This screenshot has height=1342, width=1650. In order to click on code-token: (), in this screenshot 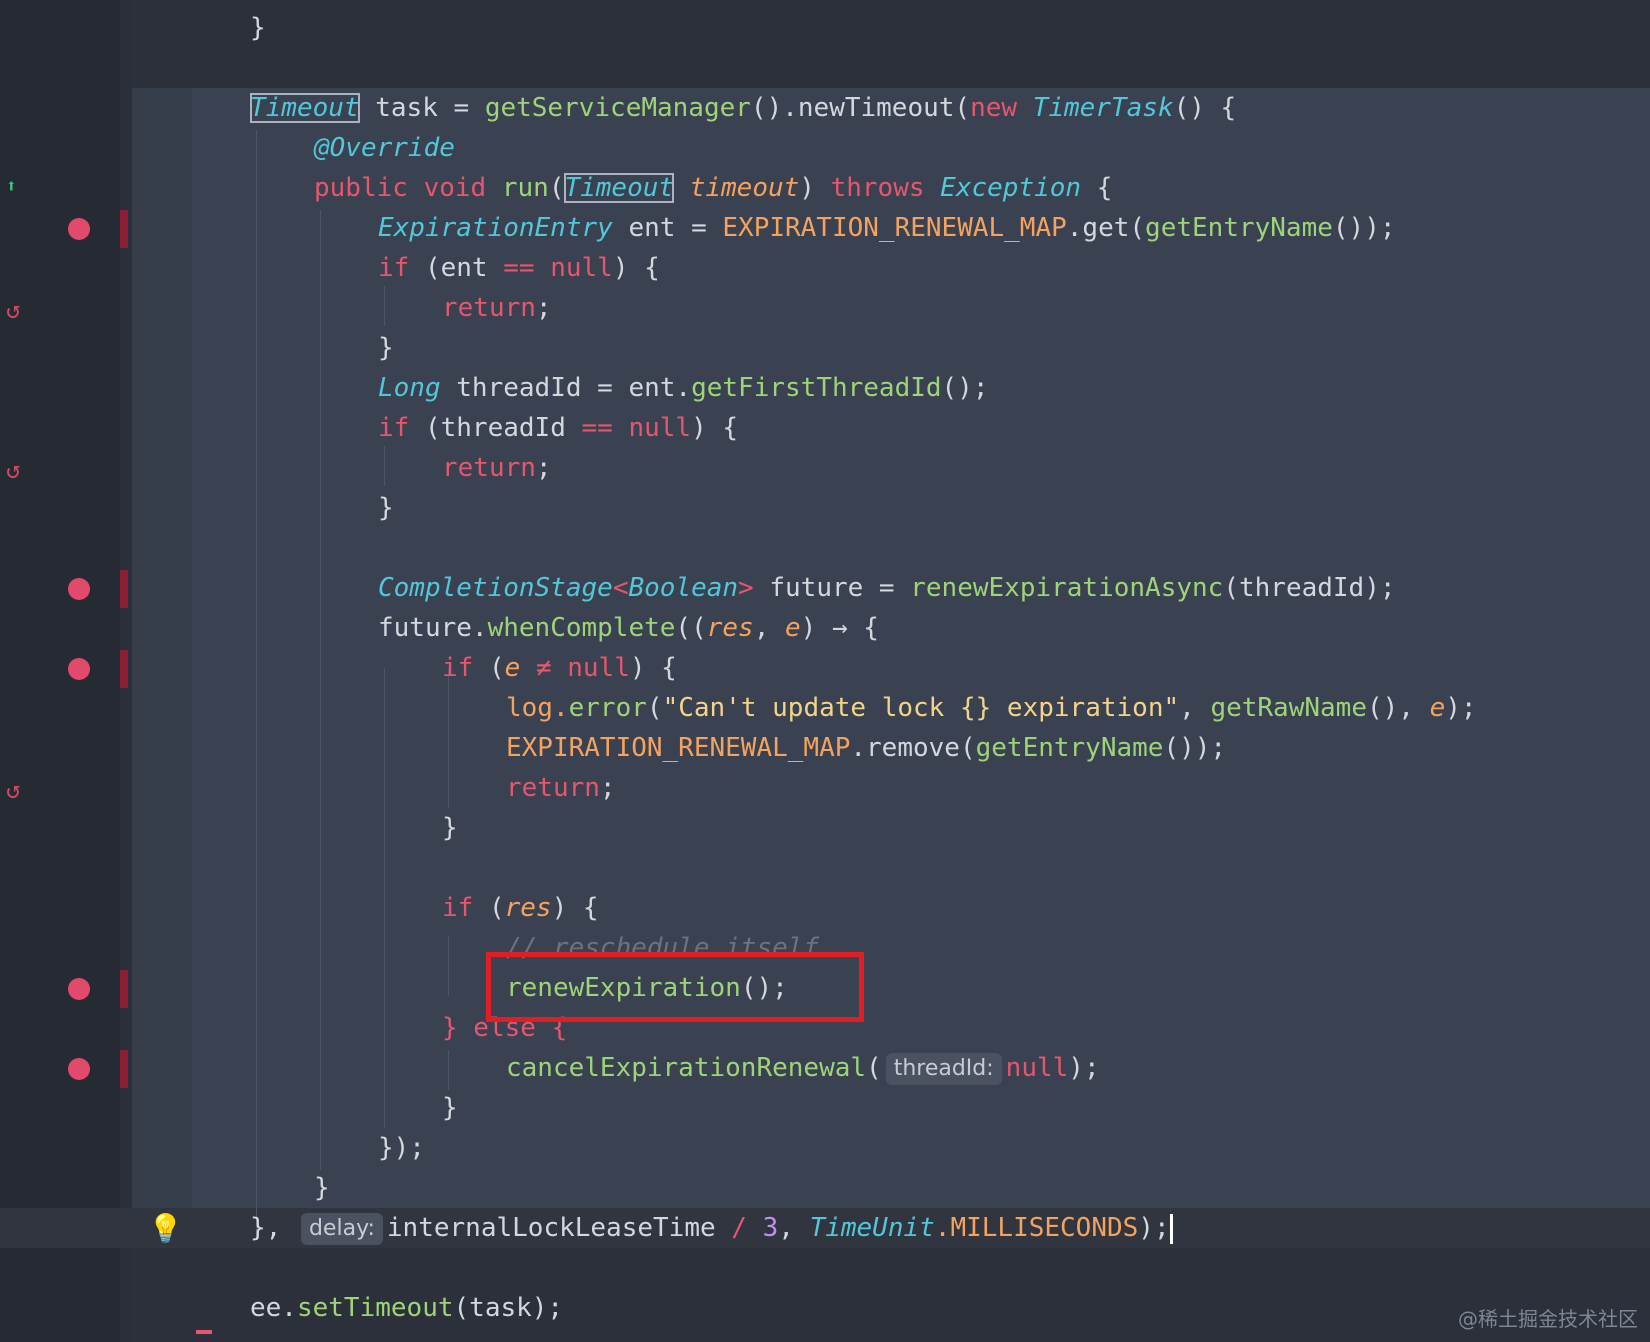, I will do `click(1398, 708)`.